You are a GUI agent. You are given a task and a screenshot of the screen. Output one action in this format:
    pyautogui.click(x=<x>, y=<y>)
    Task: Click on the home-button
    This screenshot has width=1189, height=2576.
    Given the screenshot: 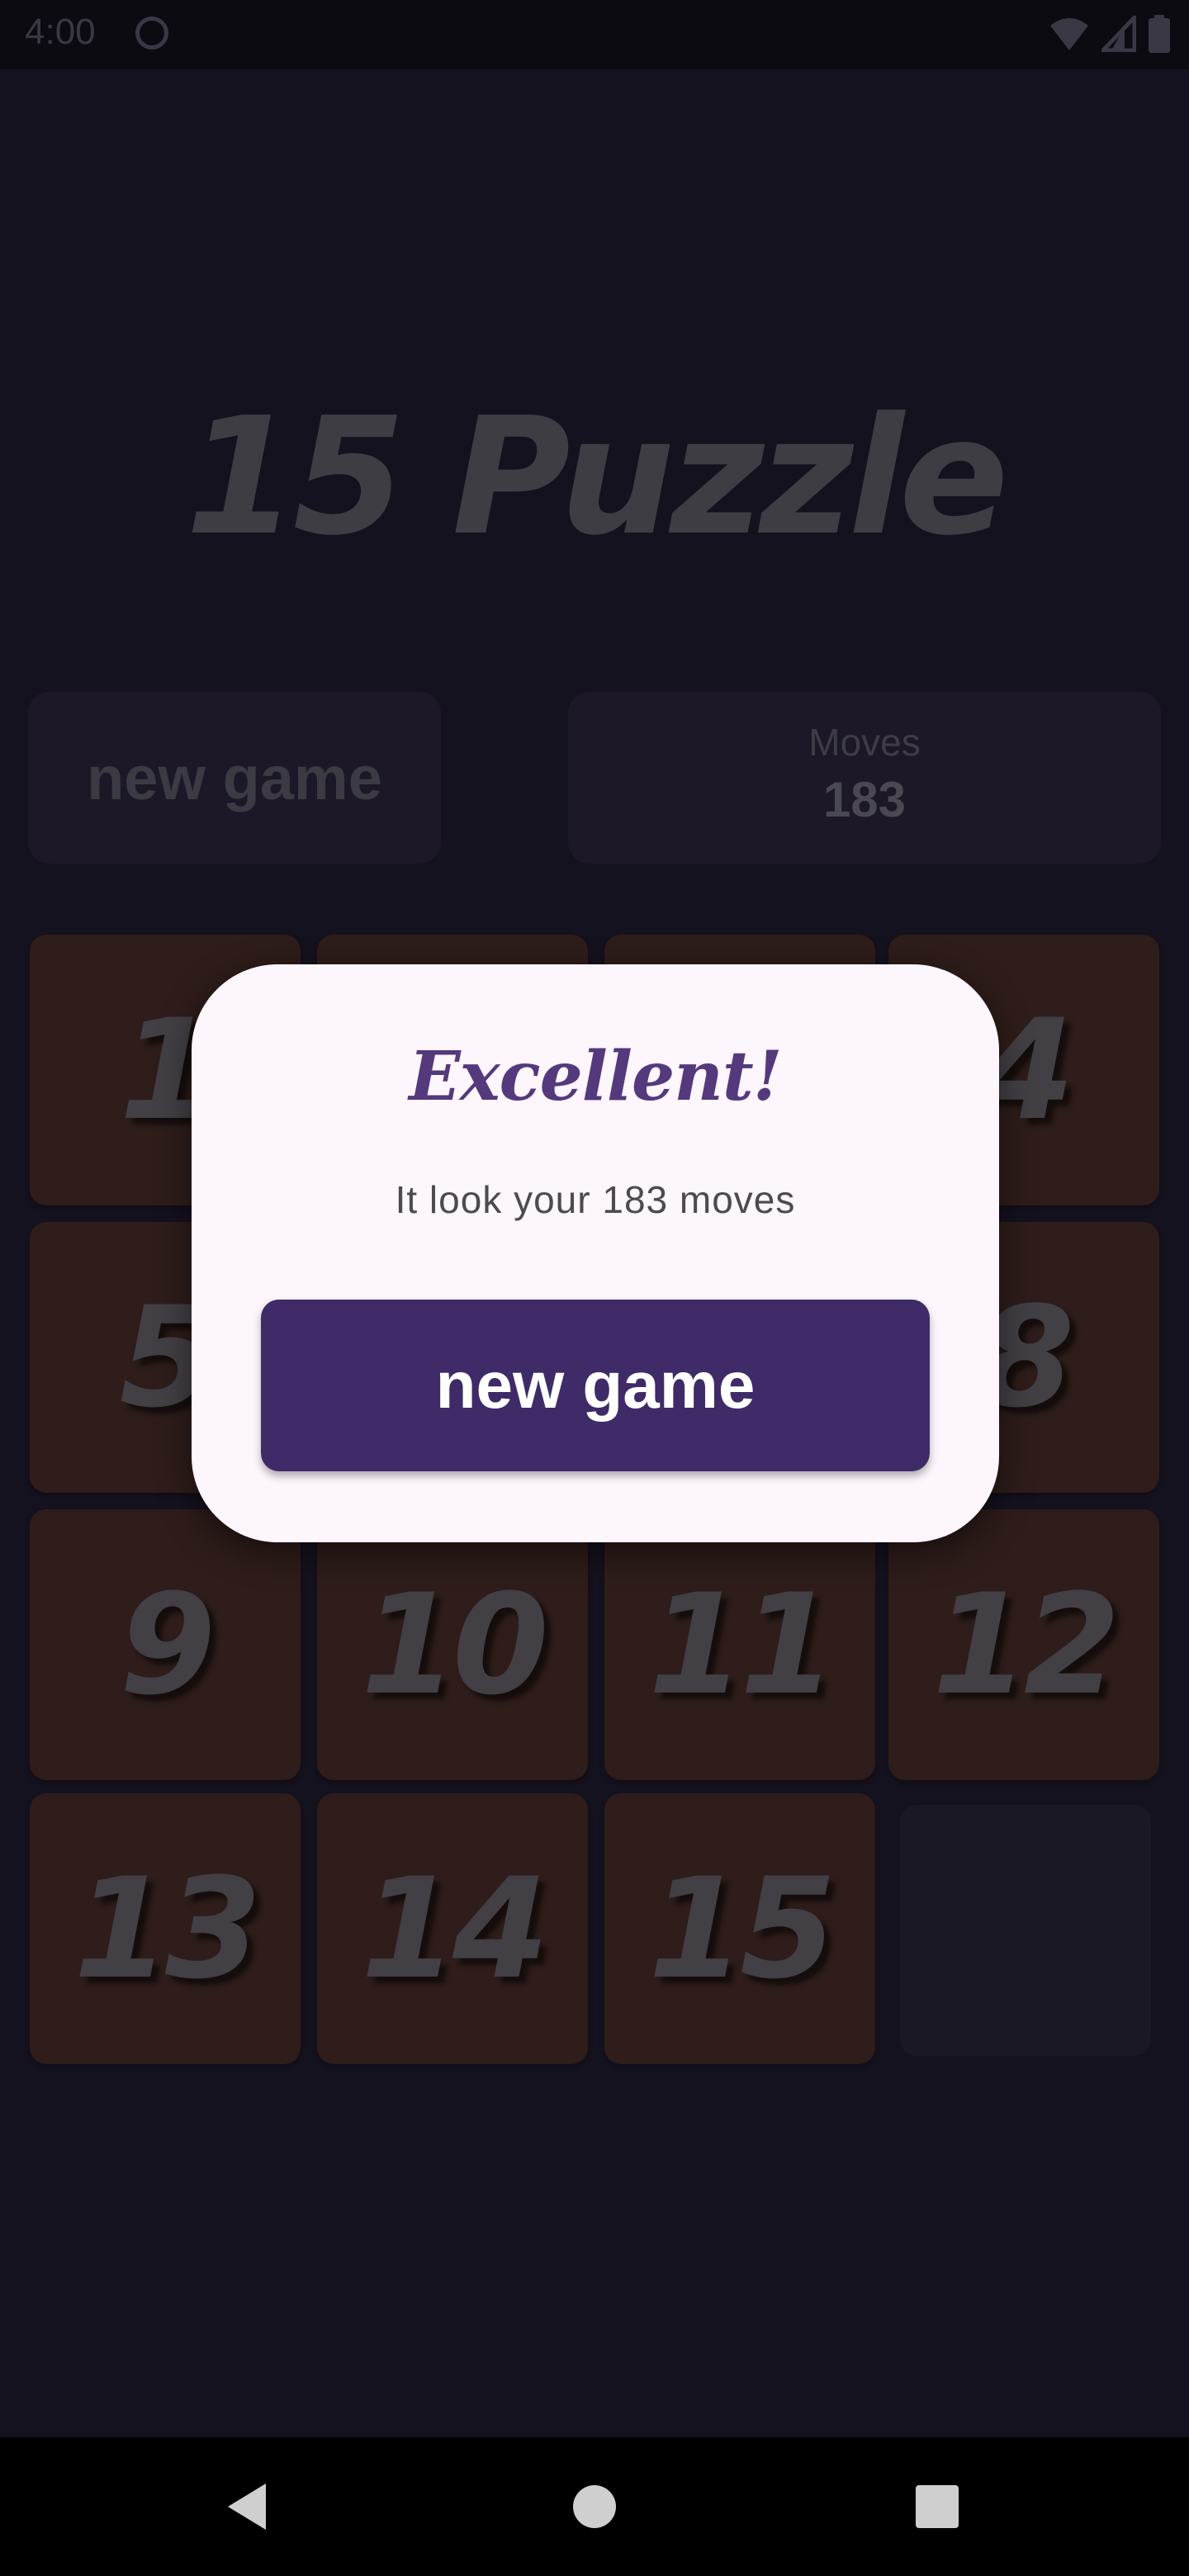 What is the action you would take?
    pyautogui.click(x=594, y=2506)
    